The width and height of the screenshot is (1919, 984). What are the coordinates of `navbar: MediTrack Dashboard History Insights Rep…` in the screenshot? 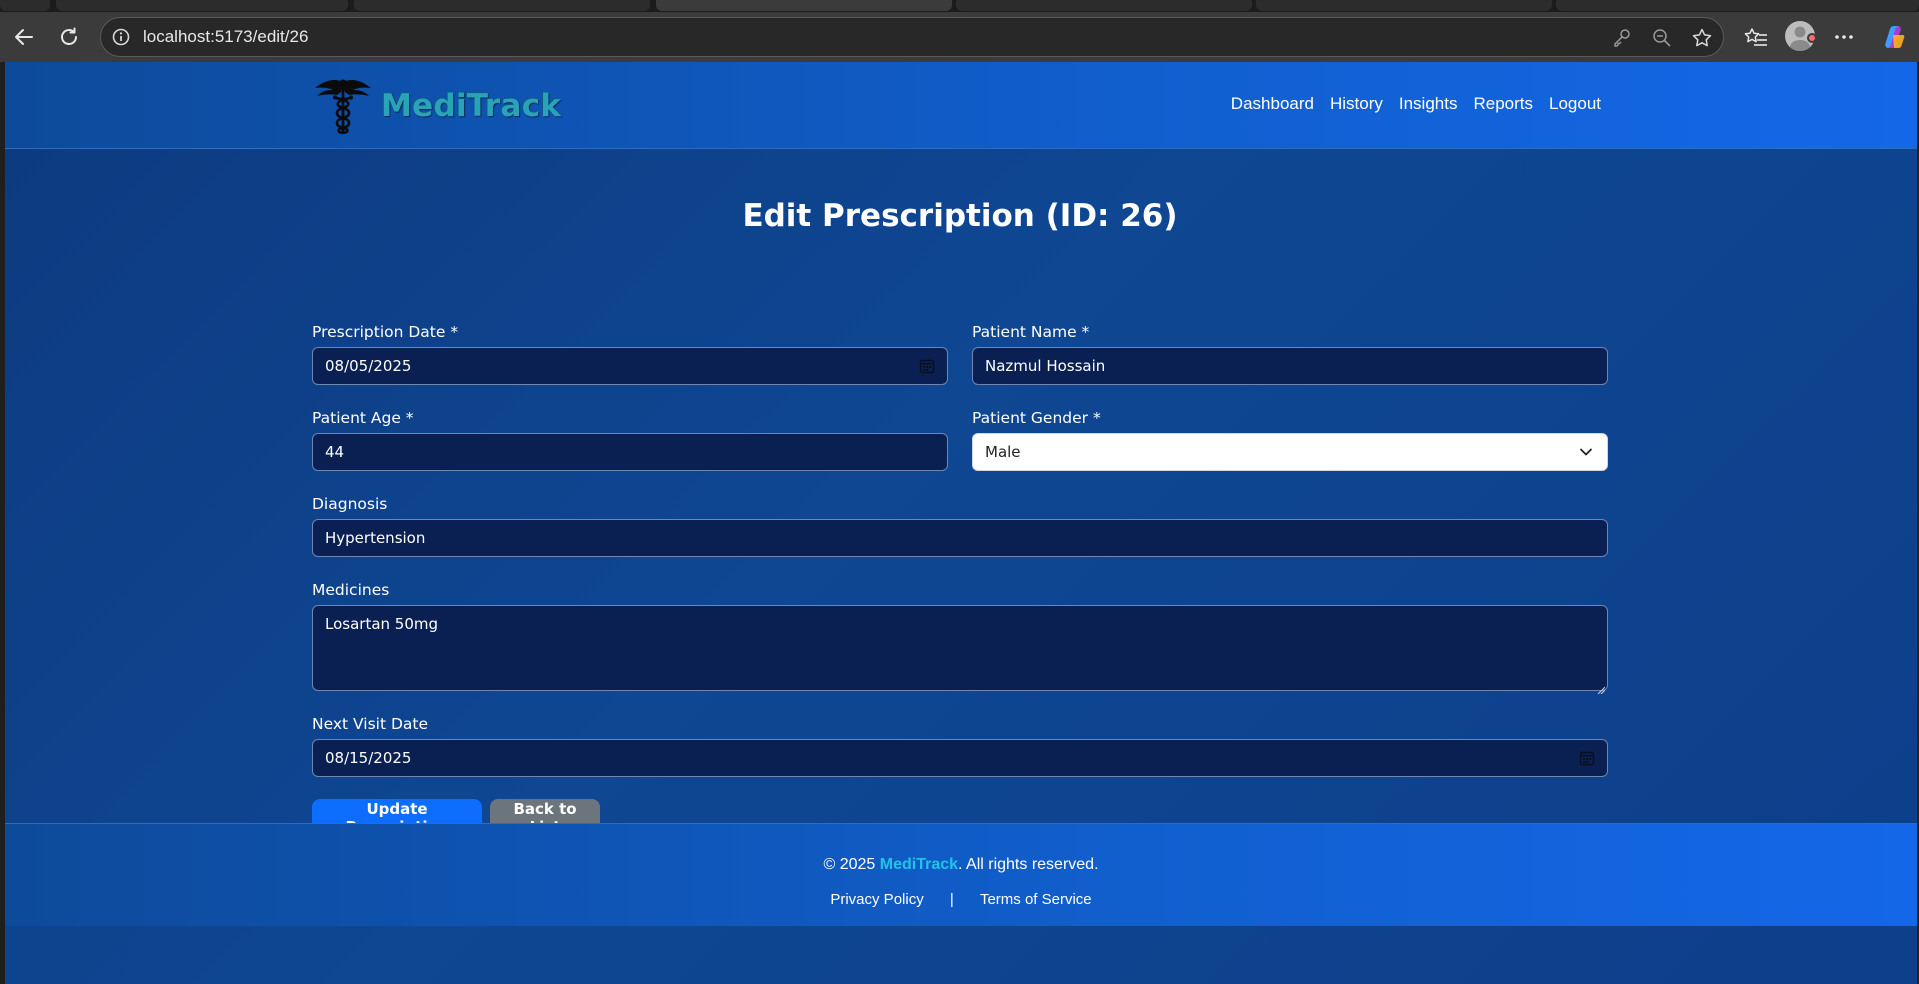 It's located at (961, 105).